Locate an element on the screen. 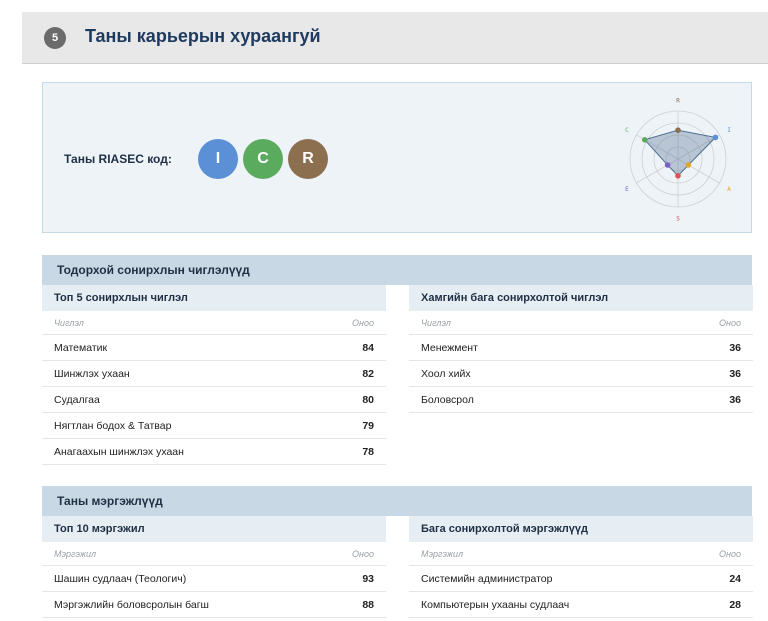 Image resolution: width=768 pixels, height=621 pixels. row-name: Шашин судлаач (Теологич) is located at coordinates (120, 578).